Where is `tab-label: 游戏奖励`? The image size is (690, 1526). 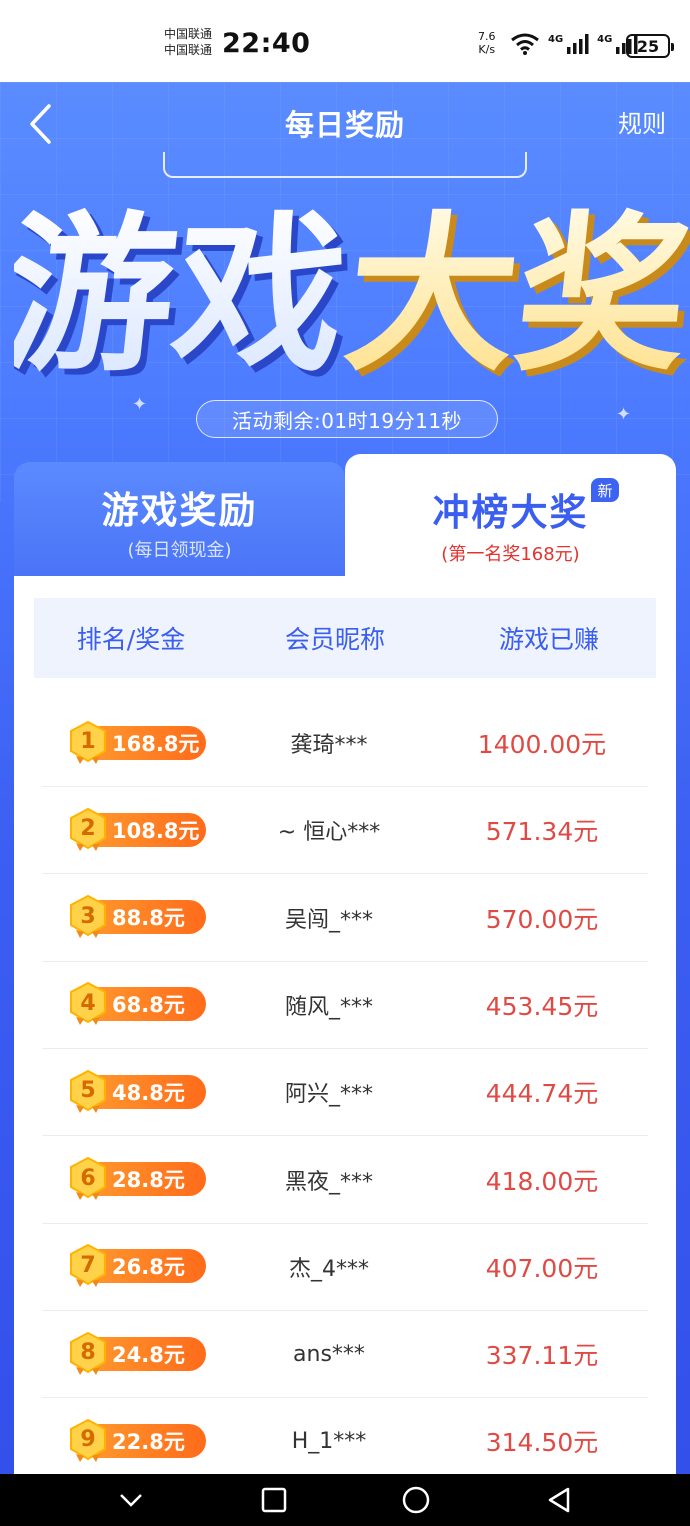 tab-label: 游戏奖励 is located at coordinates (179, 510).